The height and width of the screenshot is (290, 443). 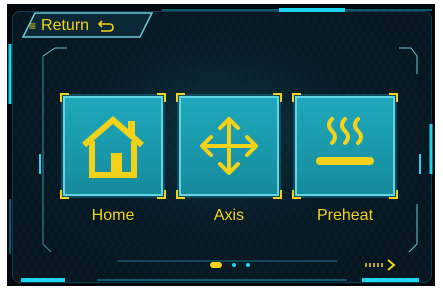 I want to click on preheat-tile, so click(x=345, y=146).